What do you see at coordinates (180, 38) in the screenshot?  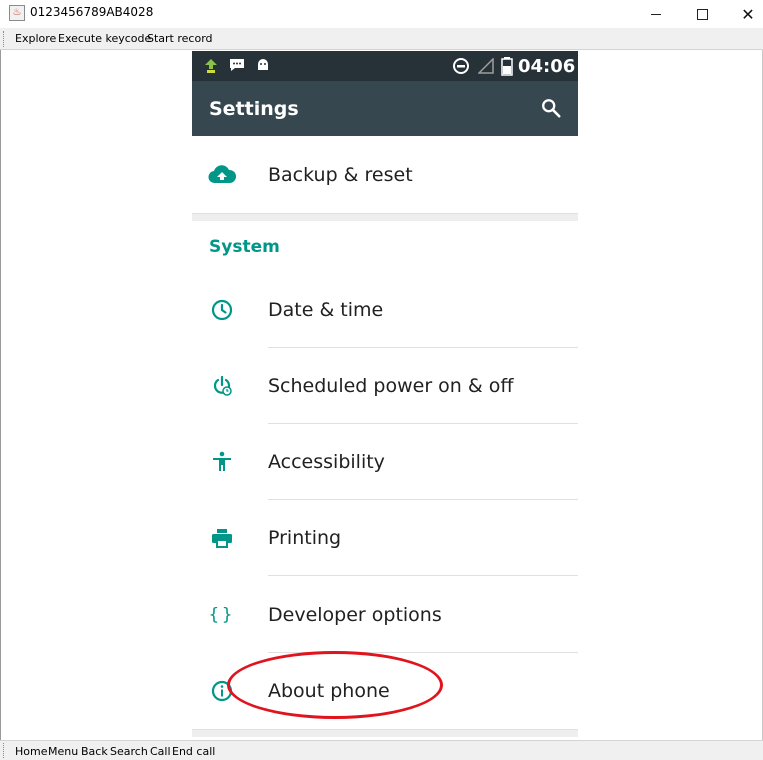 I see `menu-start-record: Start record` at bounding box center [180, 38].